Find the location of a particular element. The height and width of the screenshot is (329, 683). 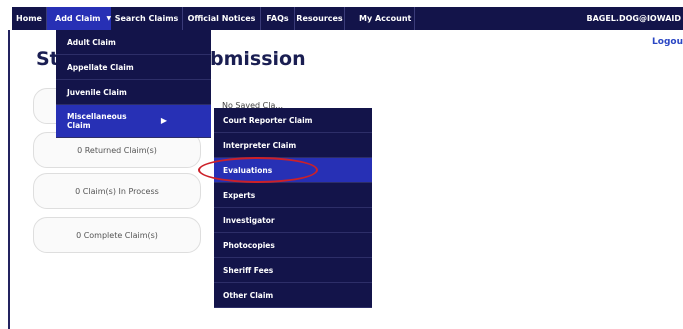

nav-resources: Resources is located at coordinates (320, 18).